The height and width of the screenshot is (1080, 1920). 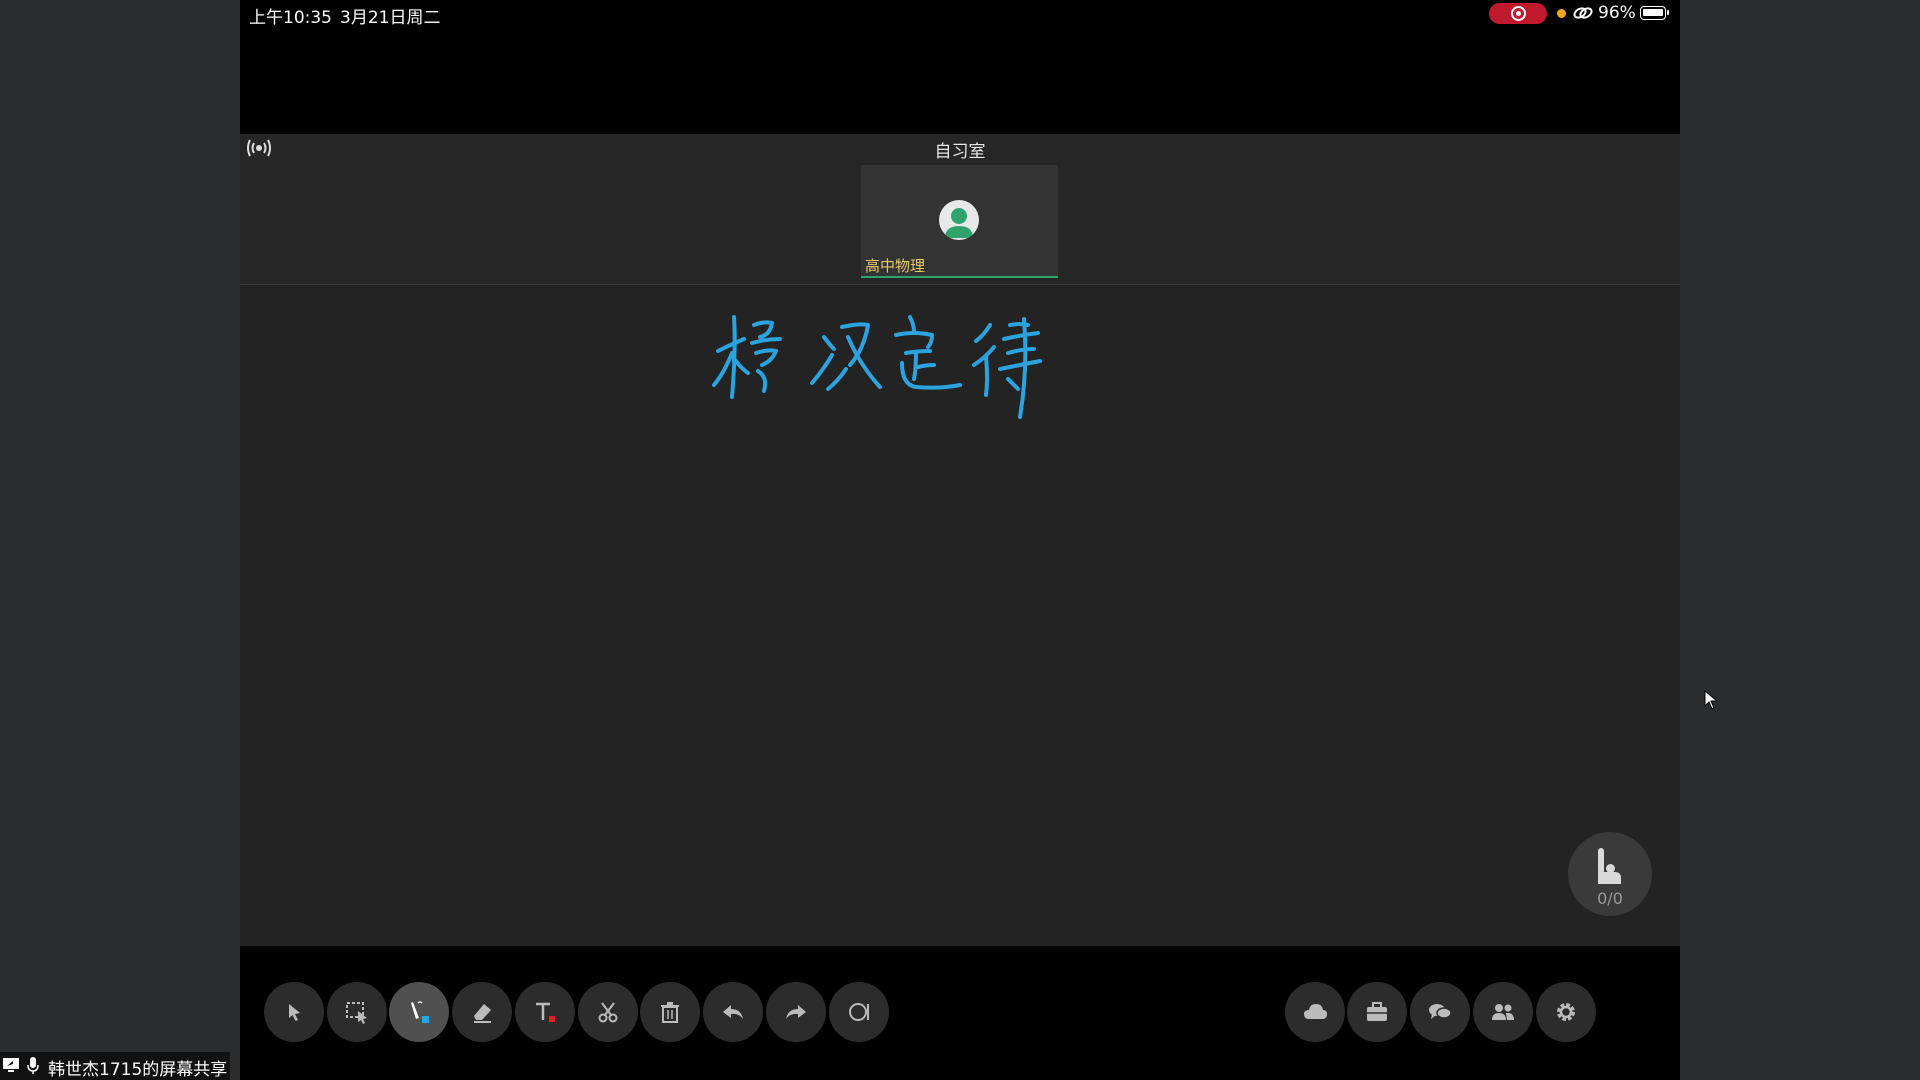 What do you see at coordinates (1609, 866) in the screenshot?
I see `raise-hand-icon` at bounding box center [1609, 866].